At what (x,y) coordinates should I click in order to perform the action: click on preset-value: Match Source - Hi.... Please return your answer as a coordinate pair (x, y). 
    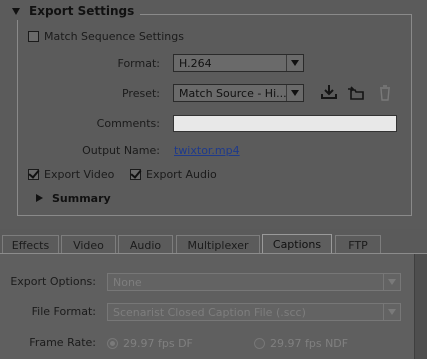
    Looking at the image, I should click on (232, 93).